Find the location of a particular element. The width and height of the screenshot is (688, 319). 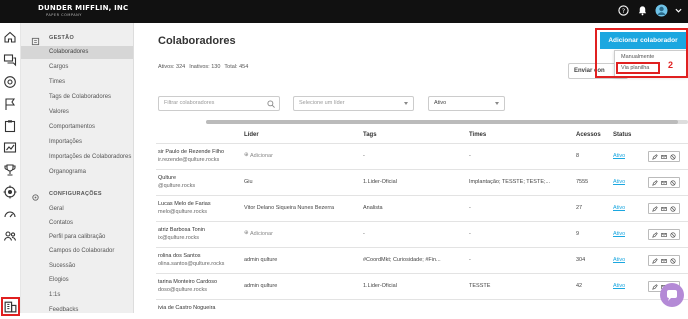

col-status: Status is located at coordinates (622, 135).